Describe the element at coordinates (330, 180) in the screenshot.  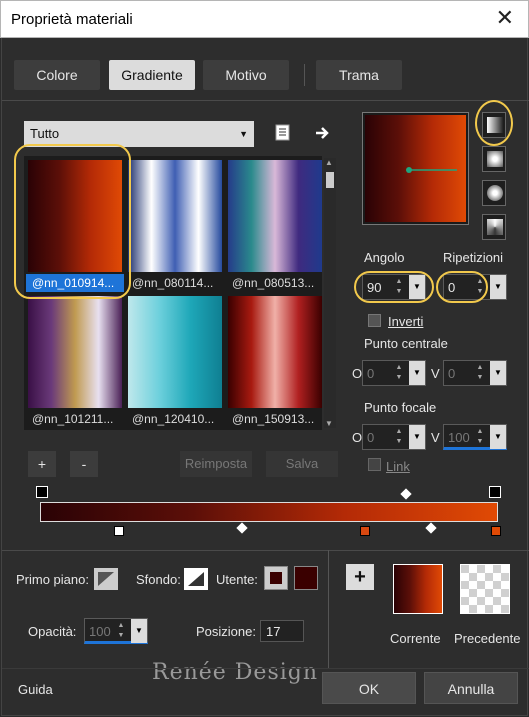
I see `scroll-thumb` at that location.